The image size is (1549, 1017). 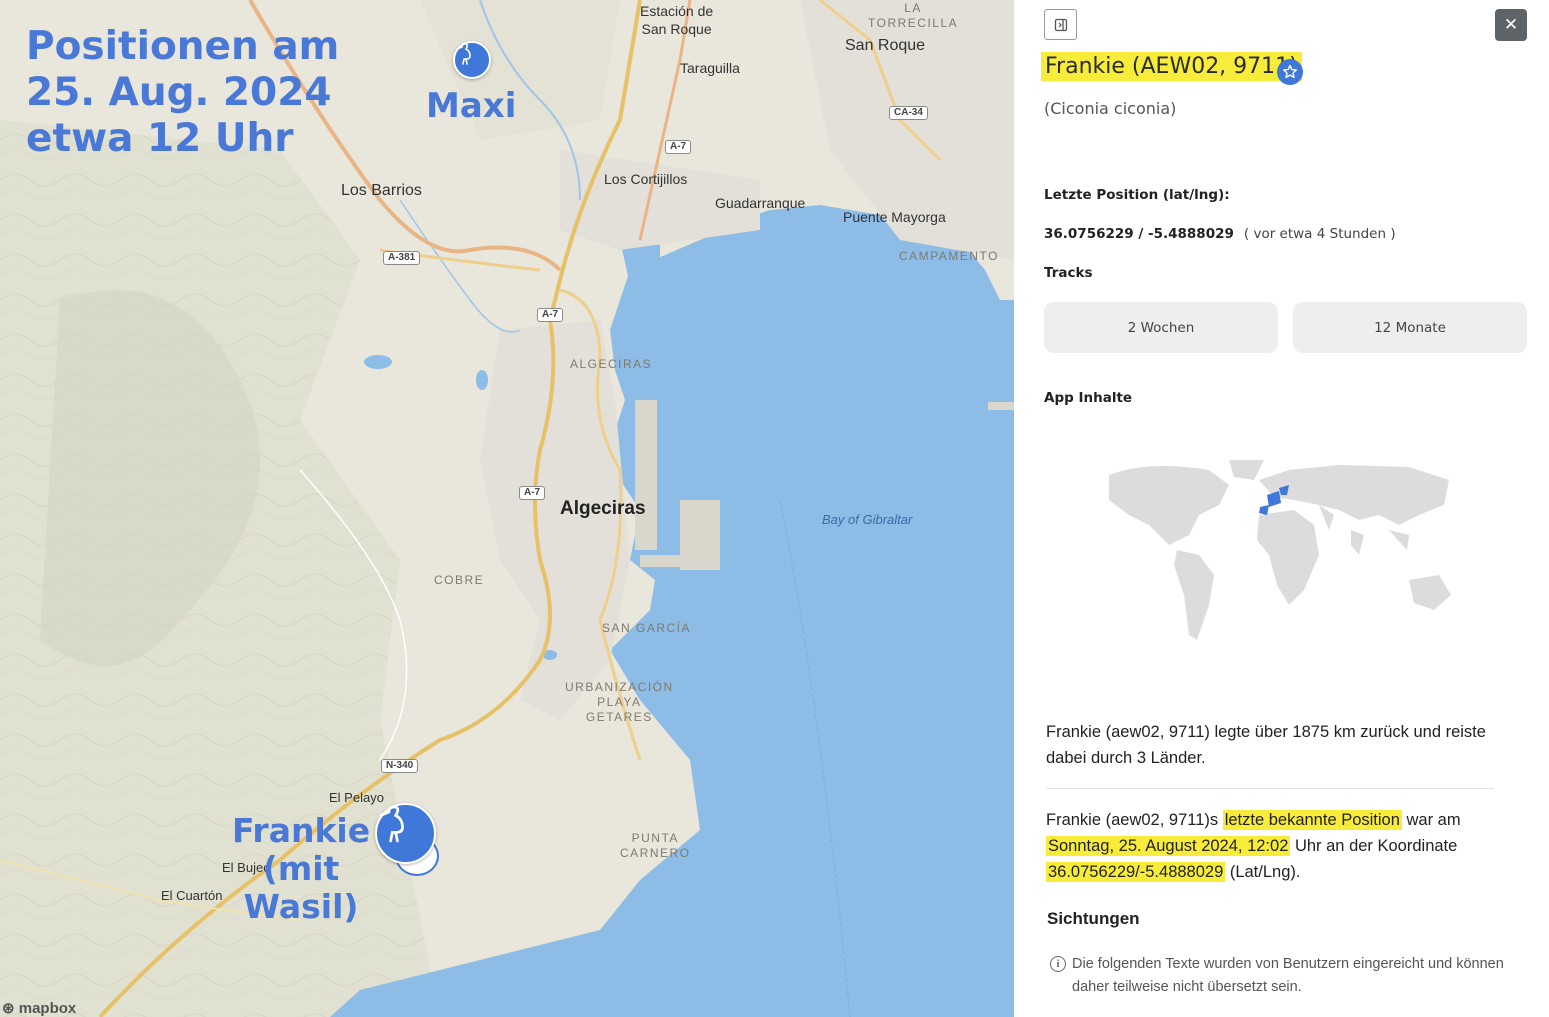 What do you see at coordinates (1263, 872) in the screenshot?
I see `text-fragment: (Lat/Lng).` at bounding box center [1263, 872].